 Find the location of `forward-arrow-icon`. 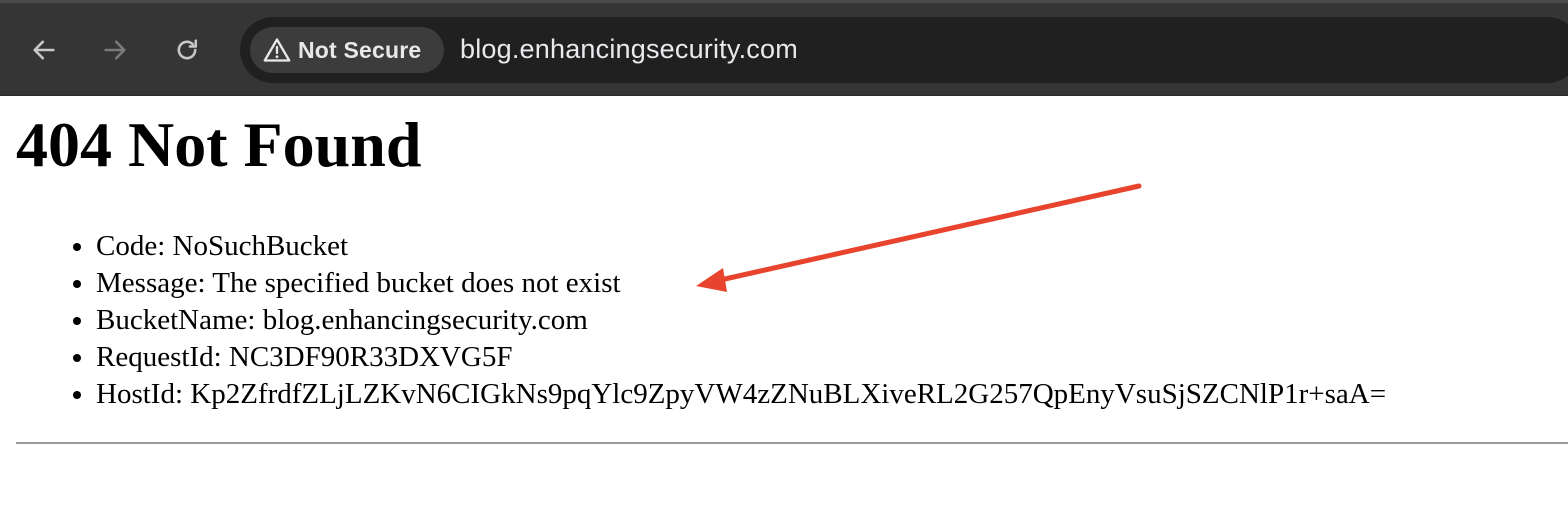

forward-arrow-icon is located at coordinates (115, 50).